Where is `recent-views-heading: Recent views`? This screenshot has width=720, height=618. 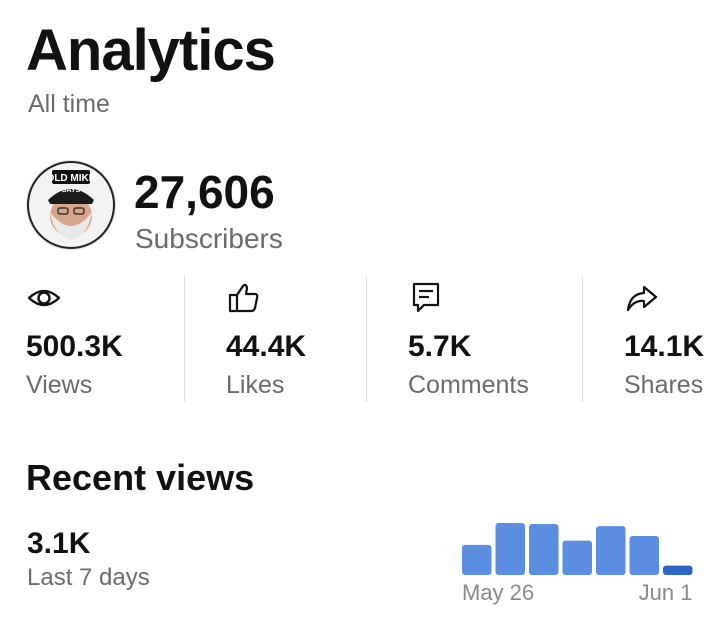 recent-views-heading: Recent views is located at coordinates (140, 477).